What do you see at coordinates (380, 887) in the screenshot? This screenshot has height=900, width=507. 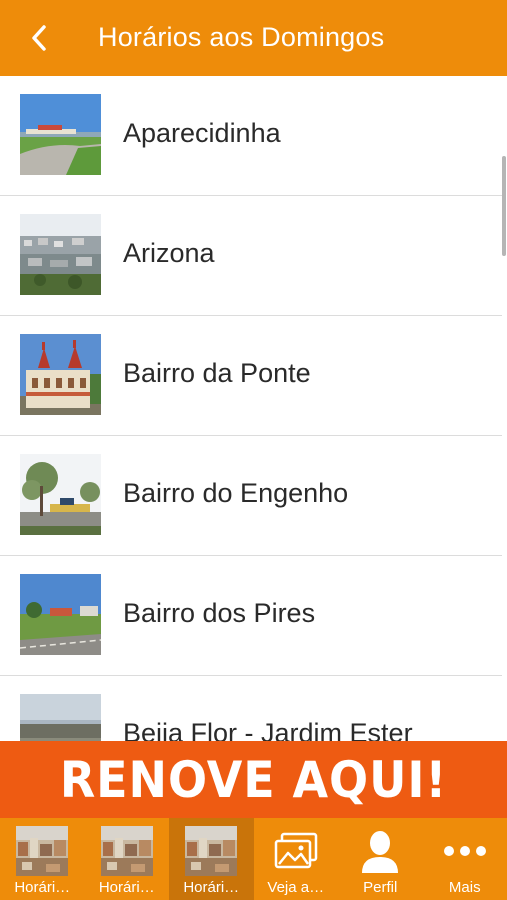 I see `tab-label: Perfil` at bounding box center [380, 887].